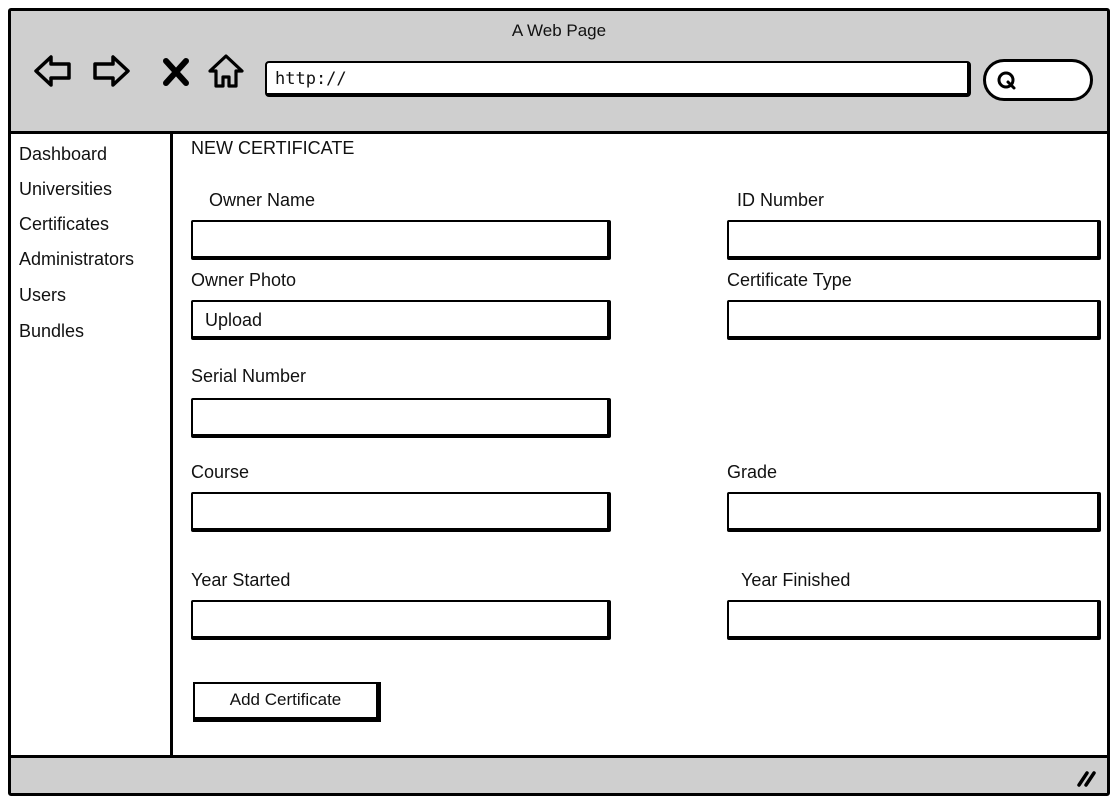  Describe the element at coordinates (752, 472) in the screenshot. I see `grade-label: Grade` at that location.